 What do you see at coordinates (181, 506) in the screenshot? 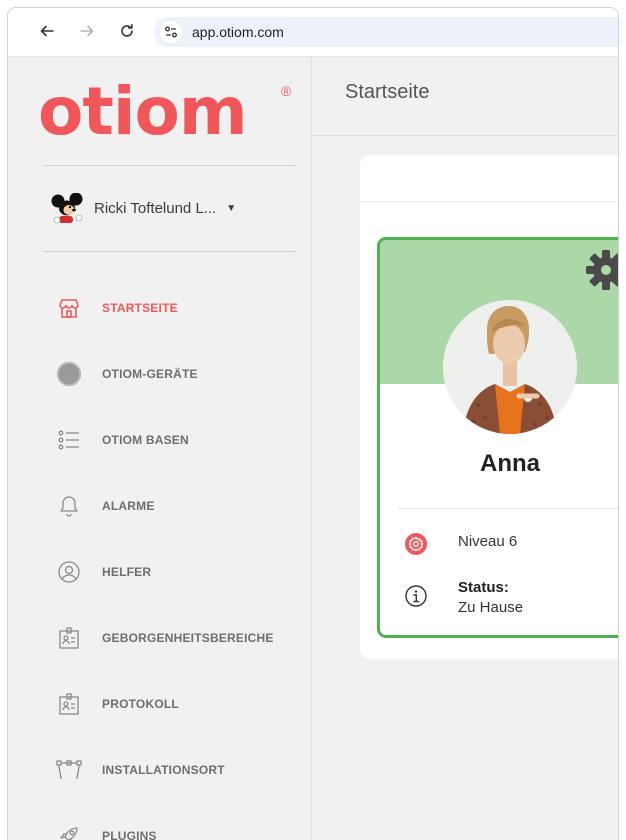
I see `sidebar-item-alarme: ALARME` at bounding box center [181, 506].